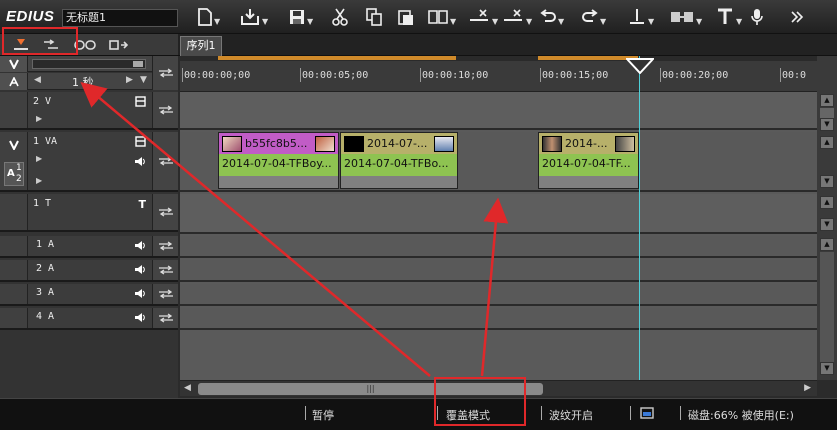  Describe the element at coordinates (89, 319) in the screenshot. I see `track-header-4a: 4 A` at that location.